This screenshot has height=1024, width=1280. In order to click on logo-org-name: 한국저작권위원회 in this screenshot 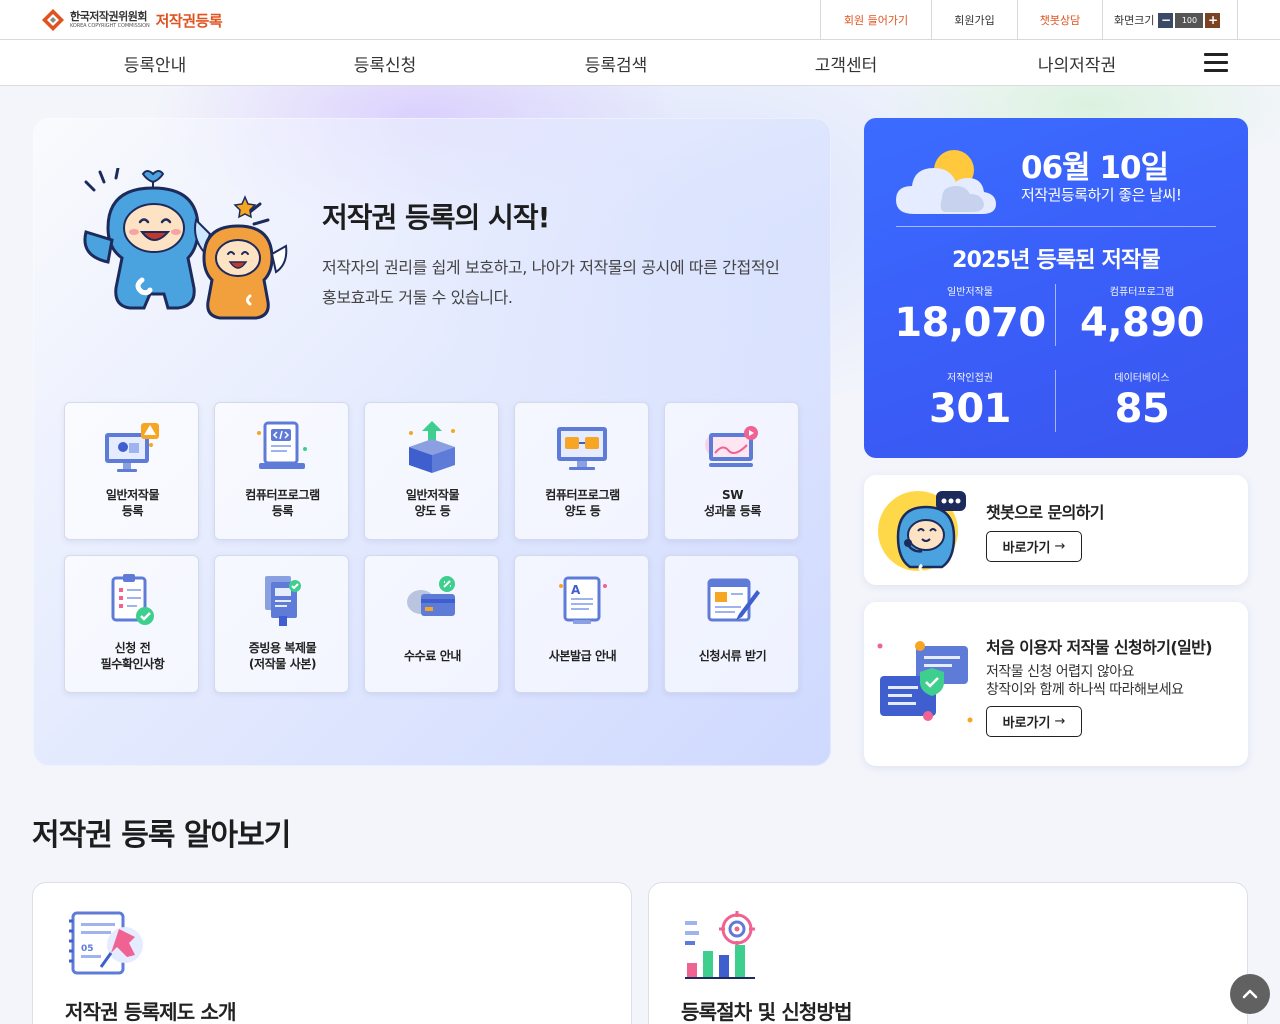, I will do `click(108, 16)`.